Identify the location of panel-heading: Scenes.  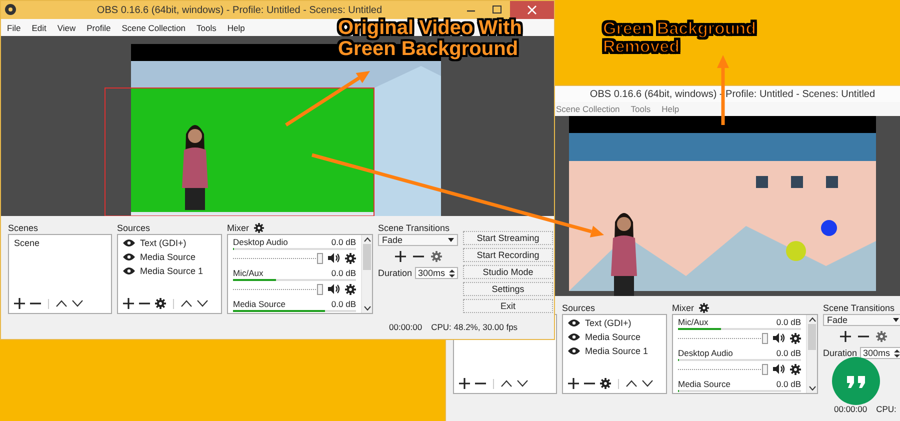
(23, 227).